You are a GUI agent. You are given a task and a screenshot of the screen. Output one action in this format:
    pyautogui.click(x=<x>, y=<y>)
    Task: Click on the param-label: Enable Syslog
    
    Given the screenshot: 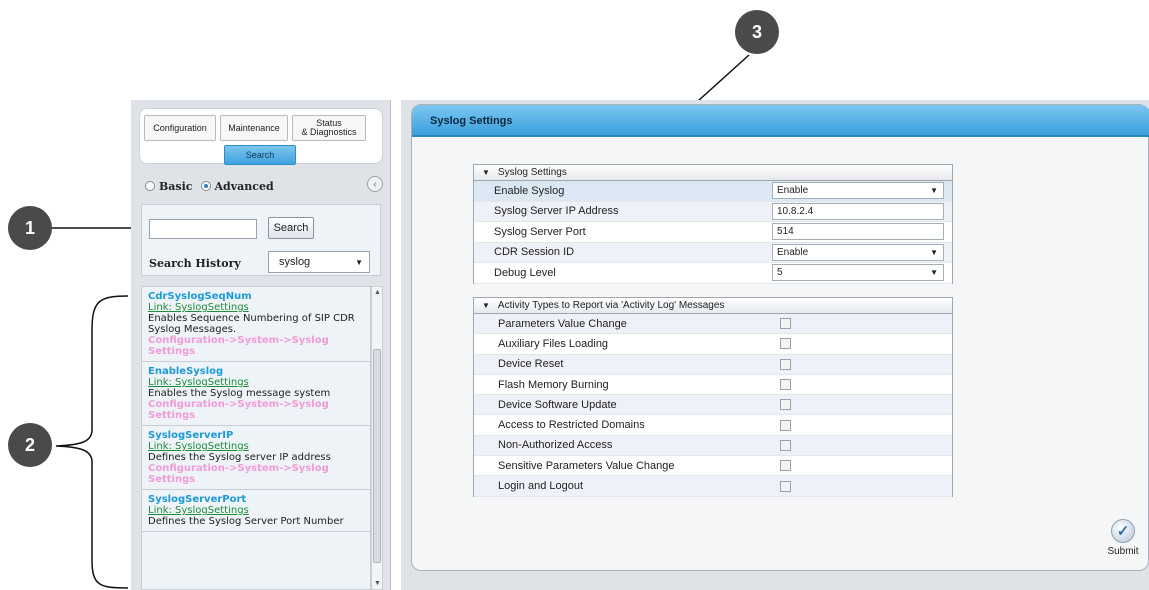 What is the action you would take?
    pyautogui.click(x=529, y=190)
    